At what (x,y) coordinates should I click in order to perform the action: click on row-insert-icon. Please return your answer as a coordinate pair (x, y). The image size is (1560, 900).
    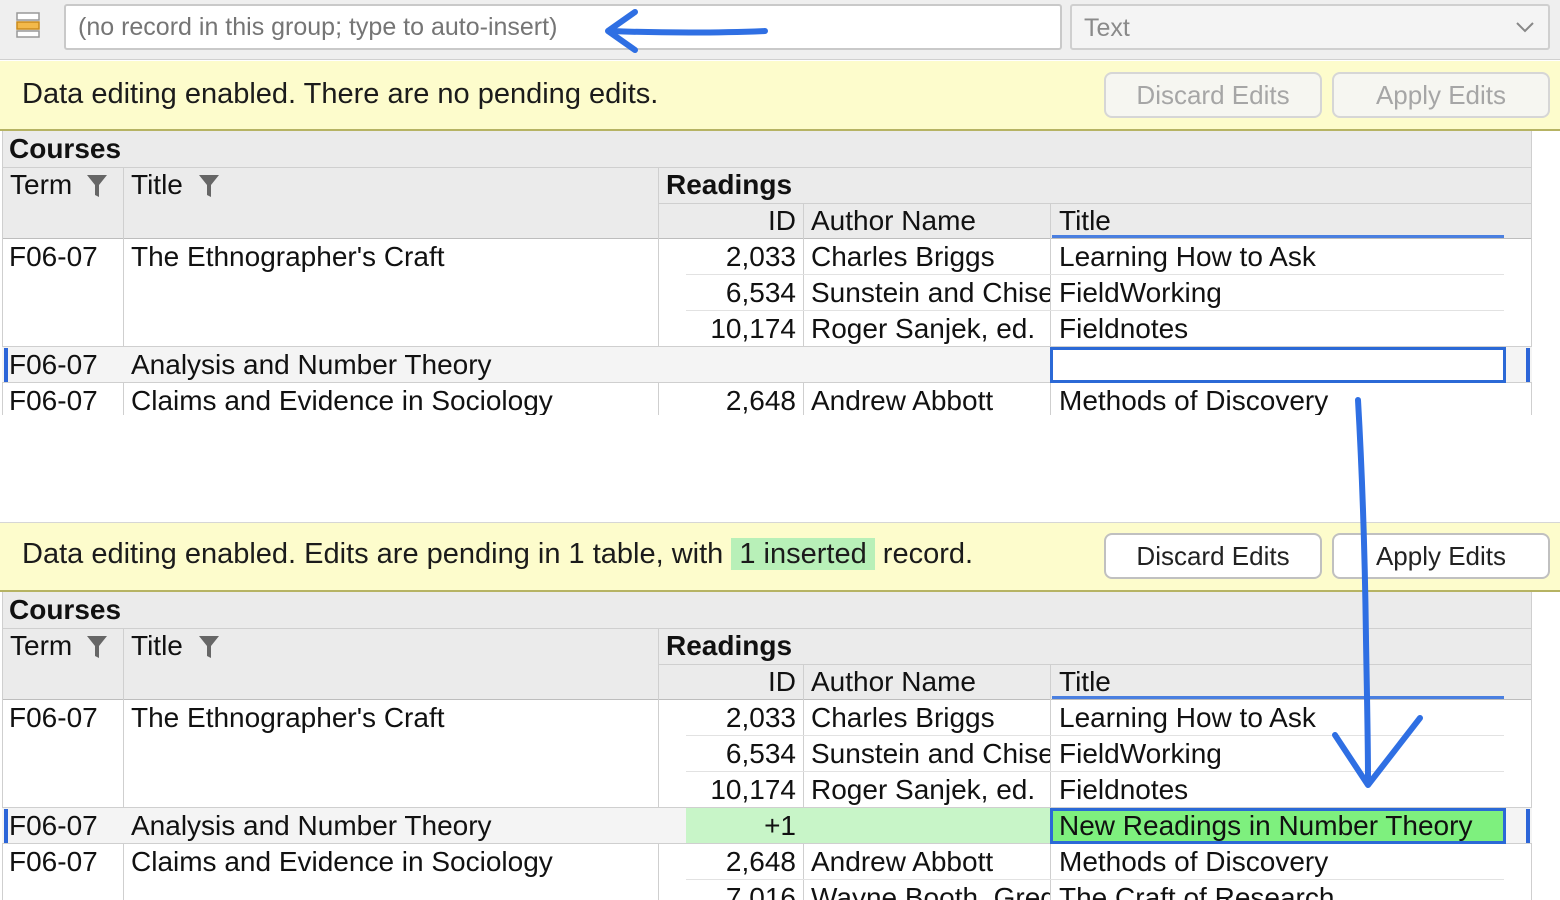
    Looking at the image, I should click on (28, 25).